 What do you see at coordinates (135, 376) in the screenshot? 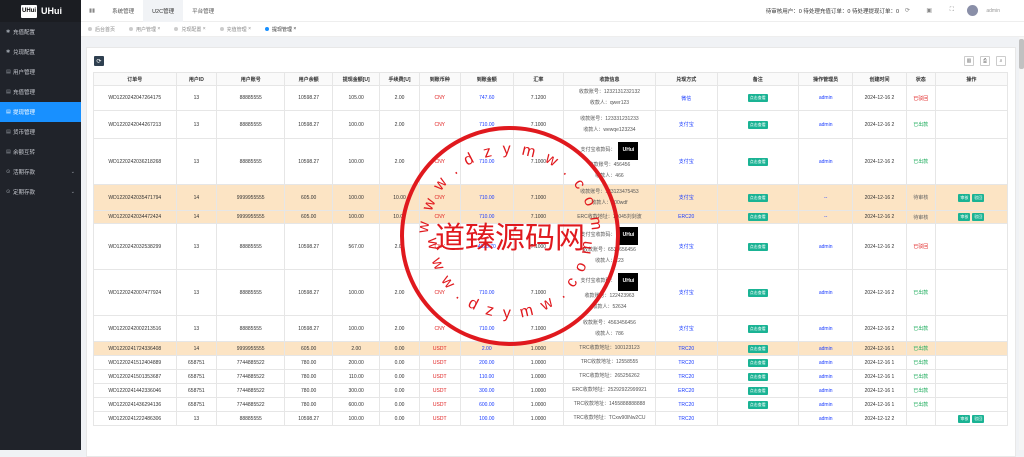
I see `order-id: WD1220241501353687` at bounding box center [135, 376].